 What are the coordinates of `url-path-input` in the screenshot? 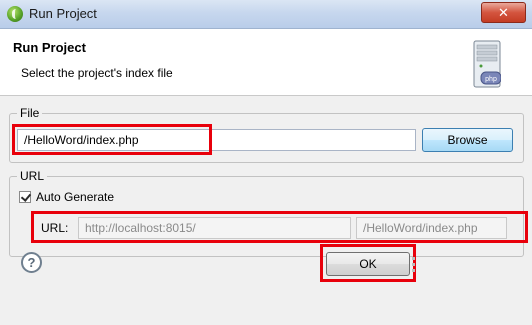 It's located at (431, 228).